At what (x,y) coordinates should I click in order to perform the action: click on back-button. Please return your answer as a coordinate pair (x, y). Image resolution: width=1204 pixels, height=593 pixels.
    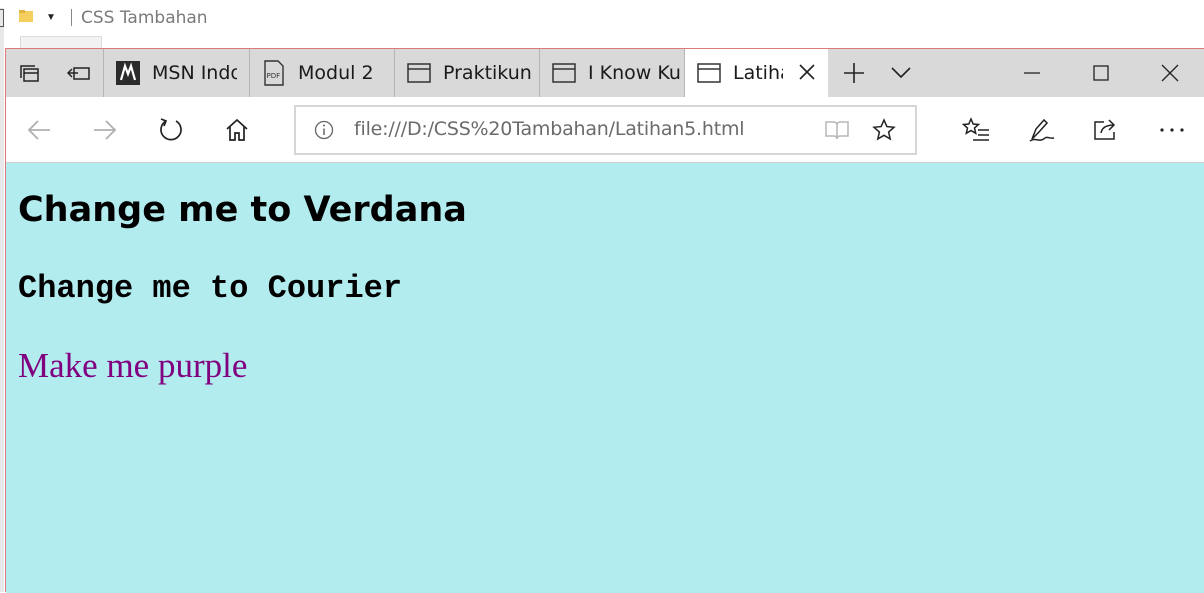
    Looking at the image, I should click on (39, 130).